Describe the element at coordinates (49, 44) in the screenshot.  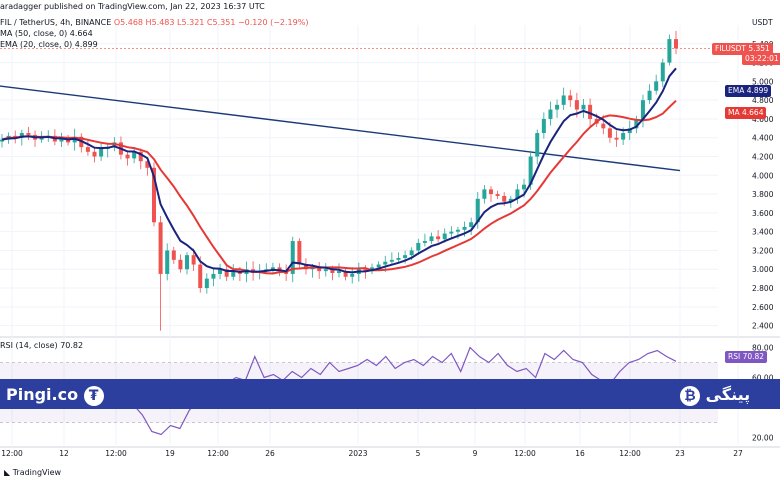
I see `ema-legend: EMA (20, close, 0) 4.899` at that location.